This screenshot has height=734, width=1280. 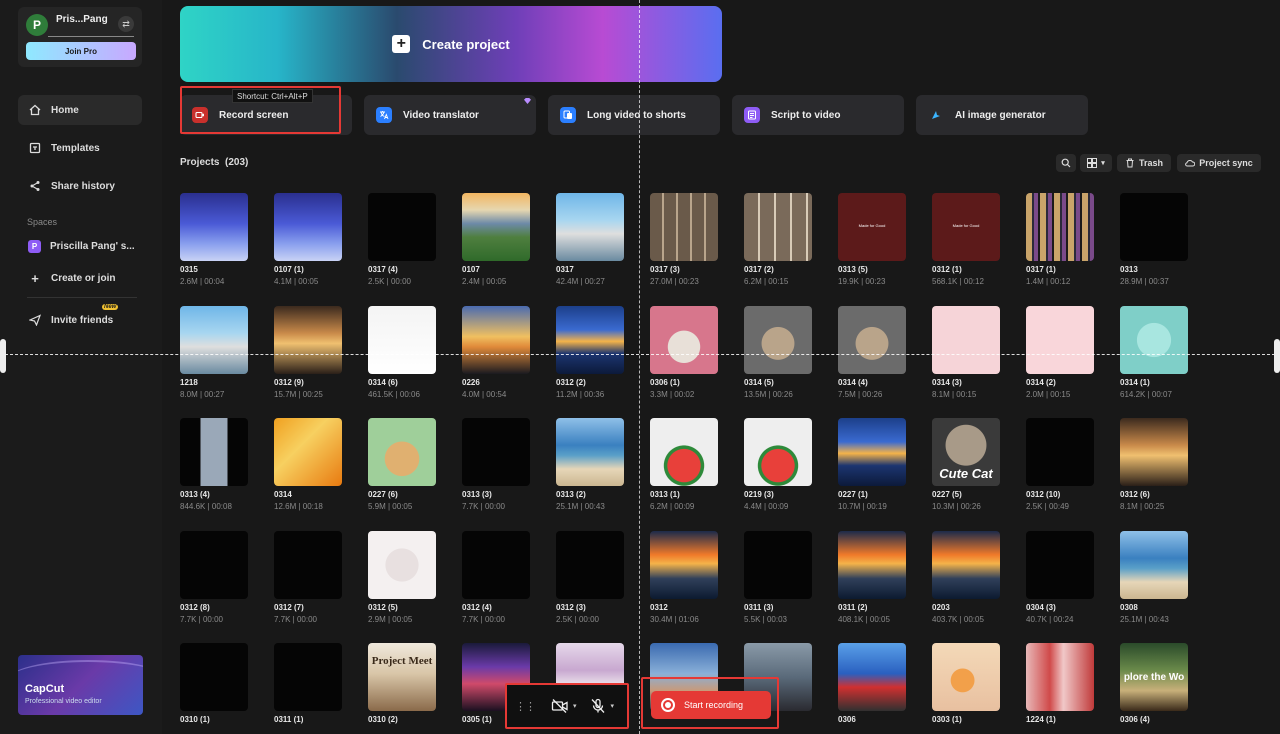 I want to click on project-card: 0226 4.0M | 00:54, so click(x=502, y=358).